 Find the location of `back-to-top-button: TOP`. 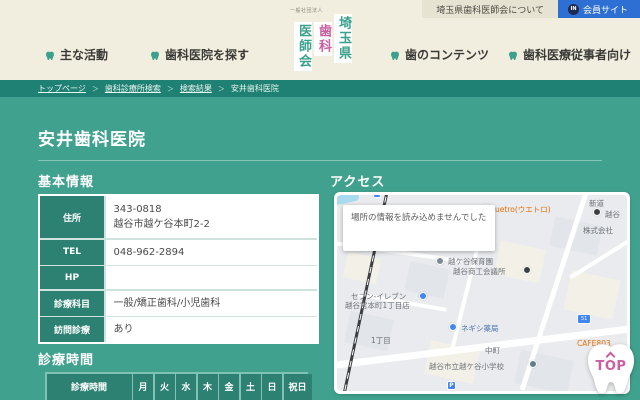

back-to-top-button: TOP is located at coordinates (611, 369).